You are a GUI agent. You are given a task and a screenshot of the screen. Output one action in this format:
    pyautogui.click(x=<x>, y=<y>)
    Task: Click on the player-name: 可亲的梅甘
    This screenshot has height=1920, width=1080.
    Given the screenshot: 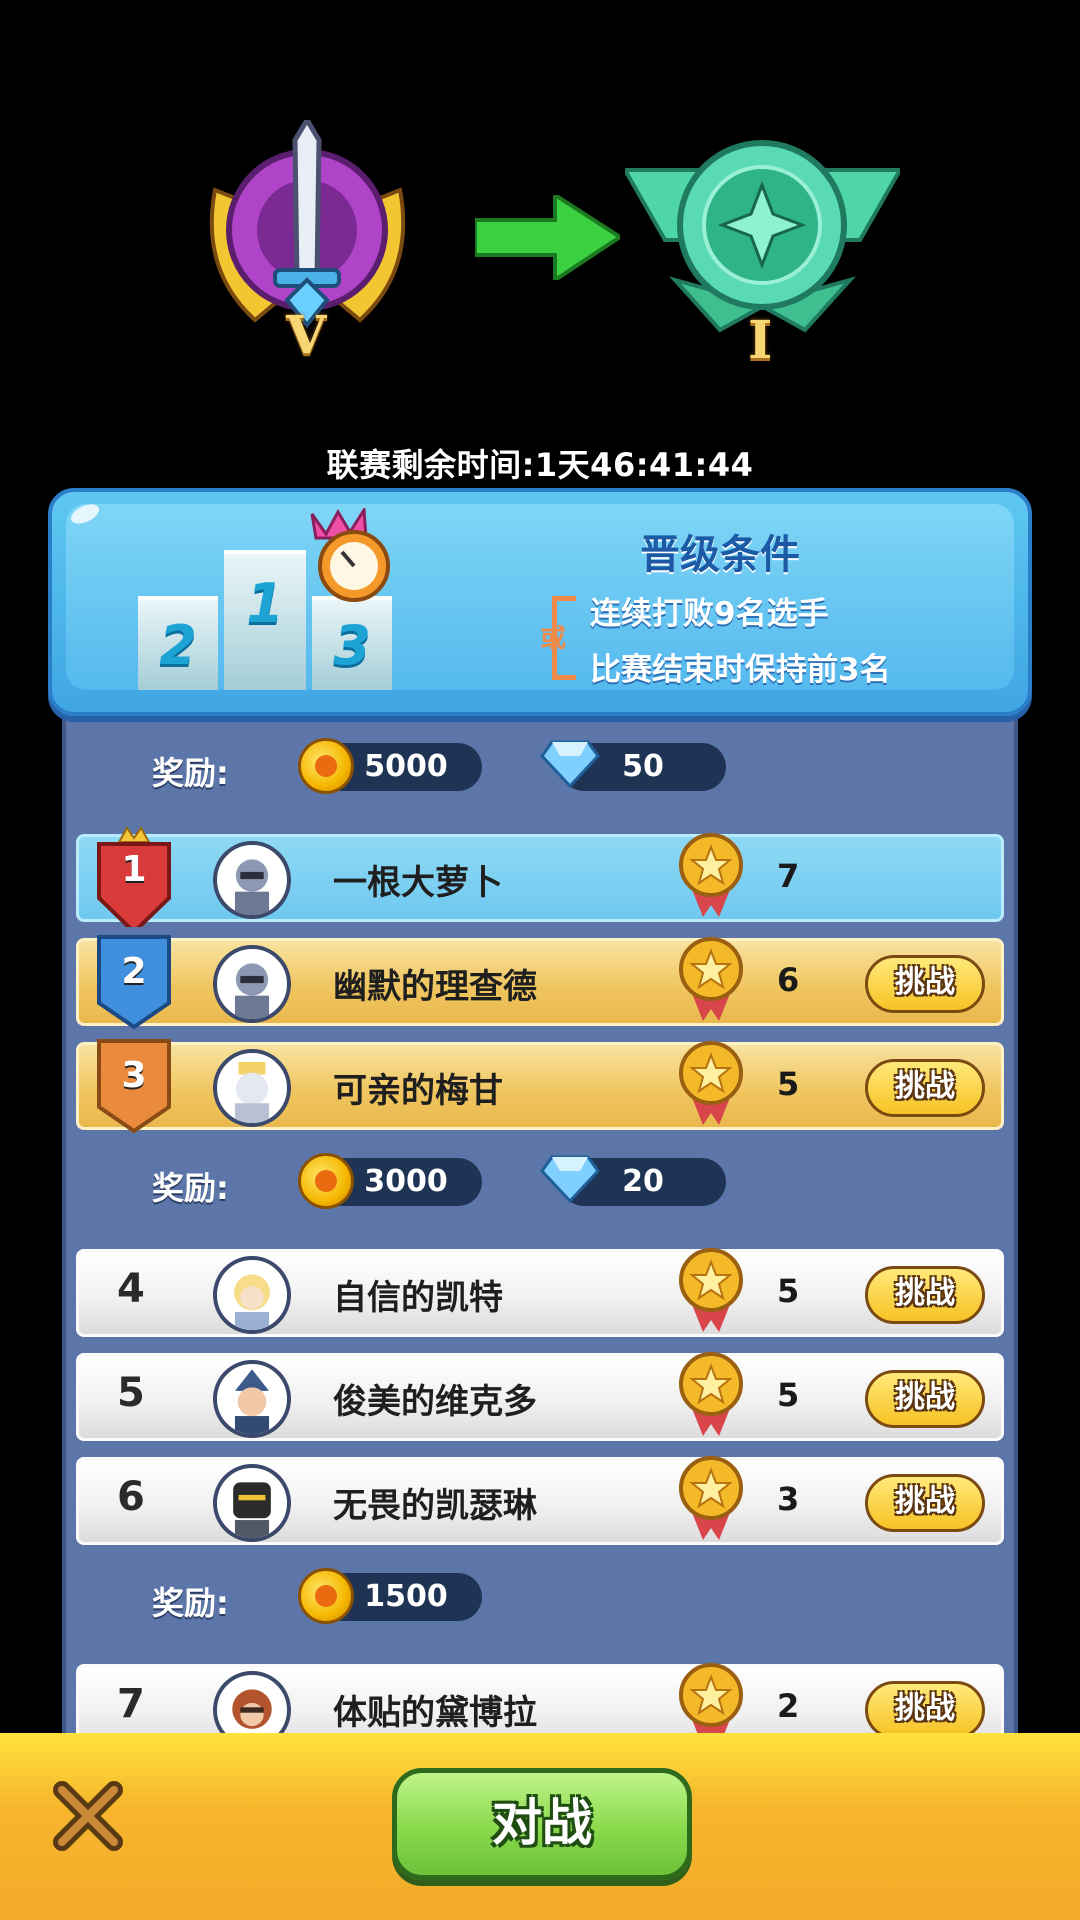 What is the action you would take?
    pyautogui.click(x=418, y=1091)
    